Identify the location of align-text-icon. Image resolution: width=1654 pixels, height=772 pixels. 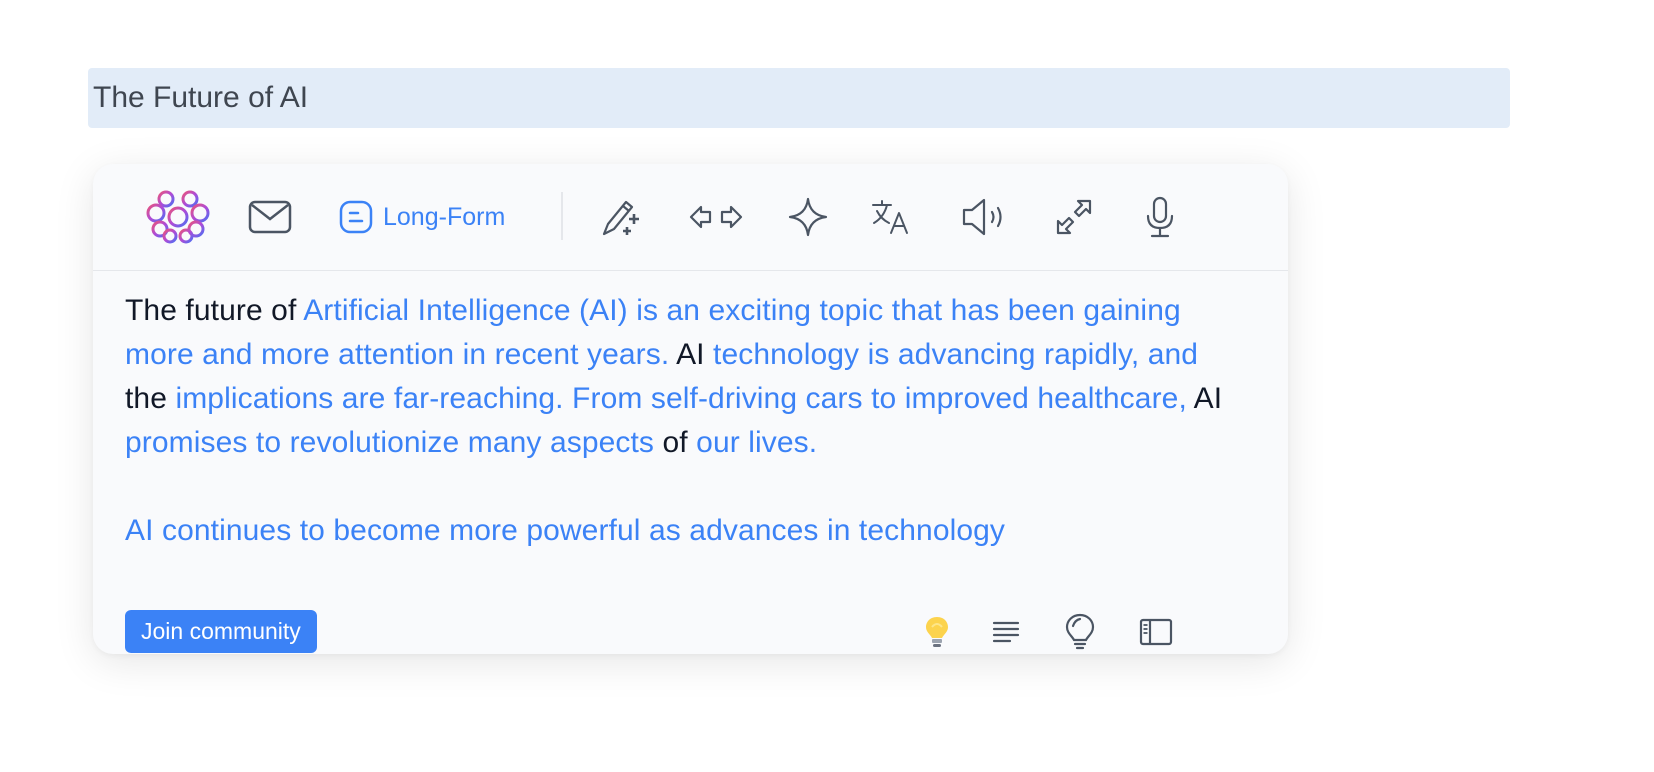
(1006, 632).